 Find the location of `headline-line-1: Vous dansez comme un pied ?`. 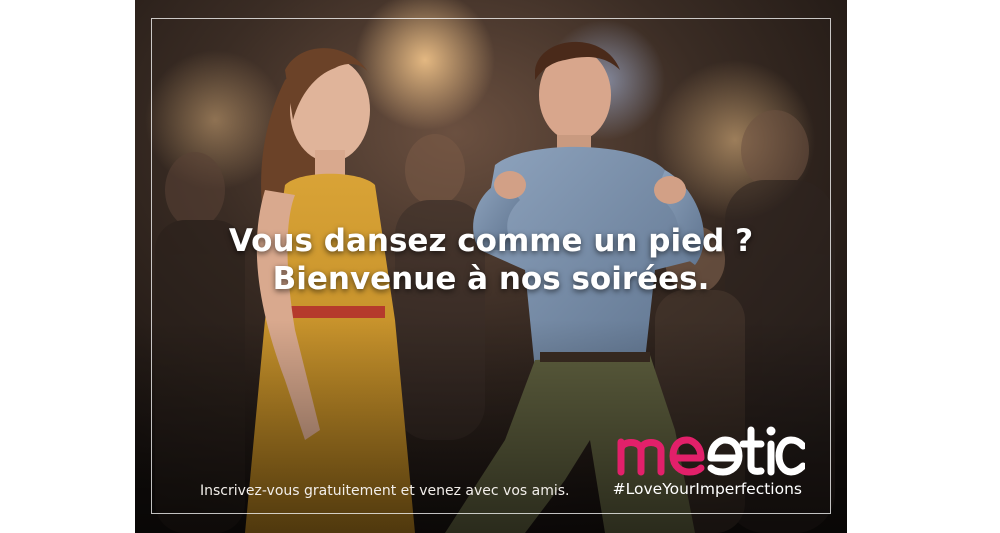

headline-line-1: Vous dansez comme un pied ? is located at coordinates (491, 241).